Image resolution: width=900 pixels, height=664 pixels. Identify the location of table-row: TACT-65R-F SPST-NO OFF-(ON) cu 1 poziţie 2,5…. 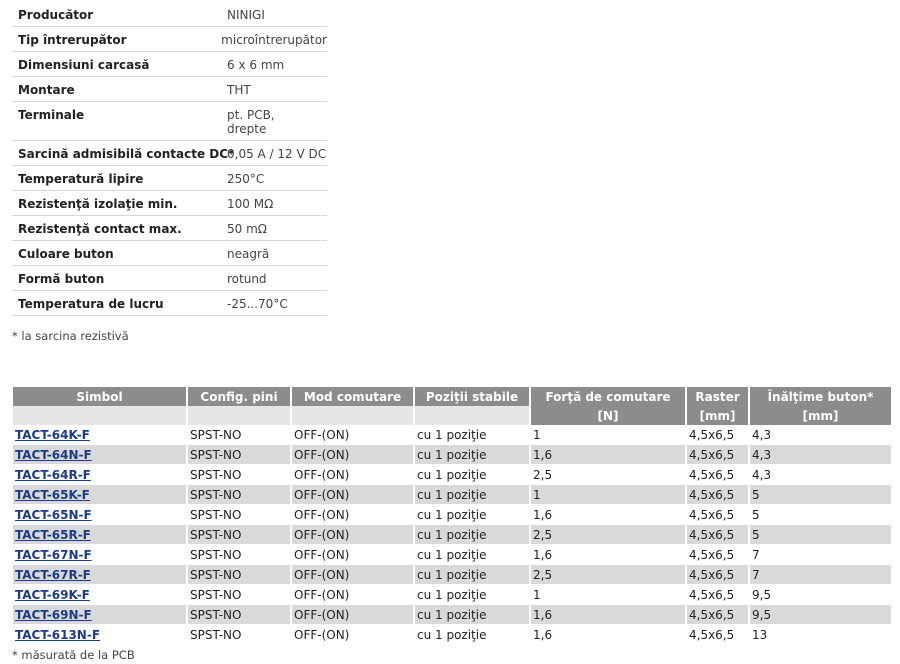
(452, 534).